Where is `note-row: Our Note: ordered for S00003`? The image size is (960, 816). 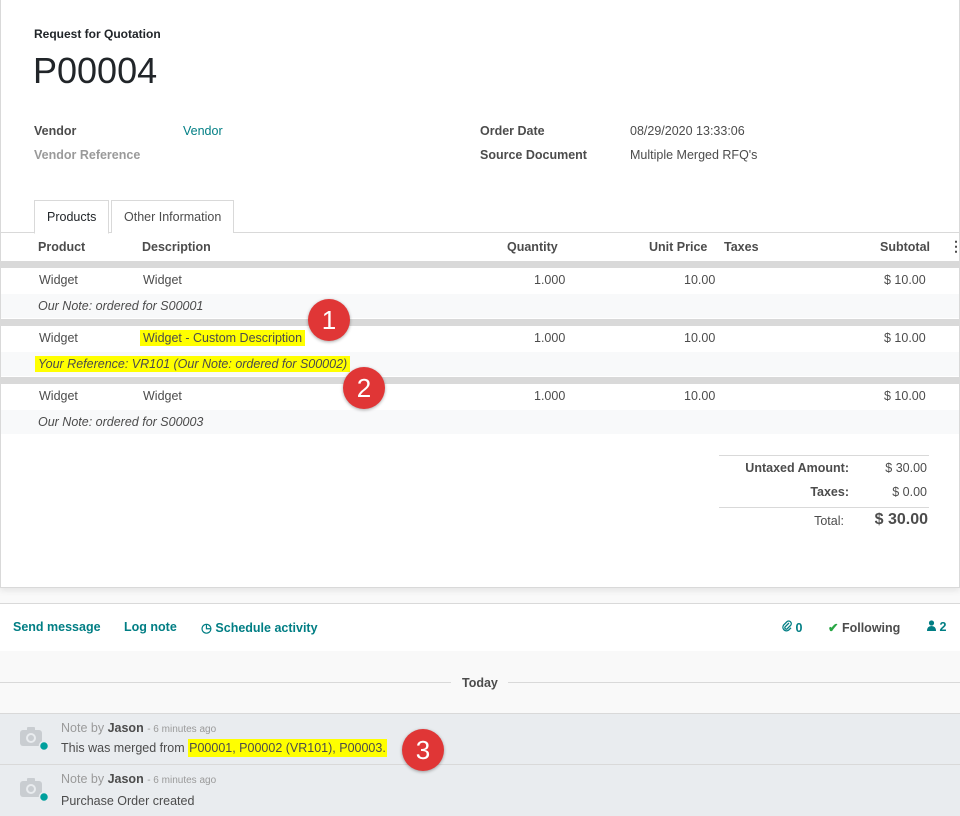
note-row: Our Note: ordered for S00003 is located at coordinates (480, 422).